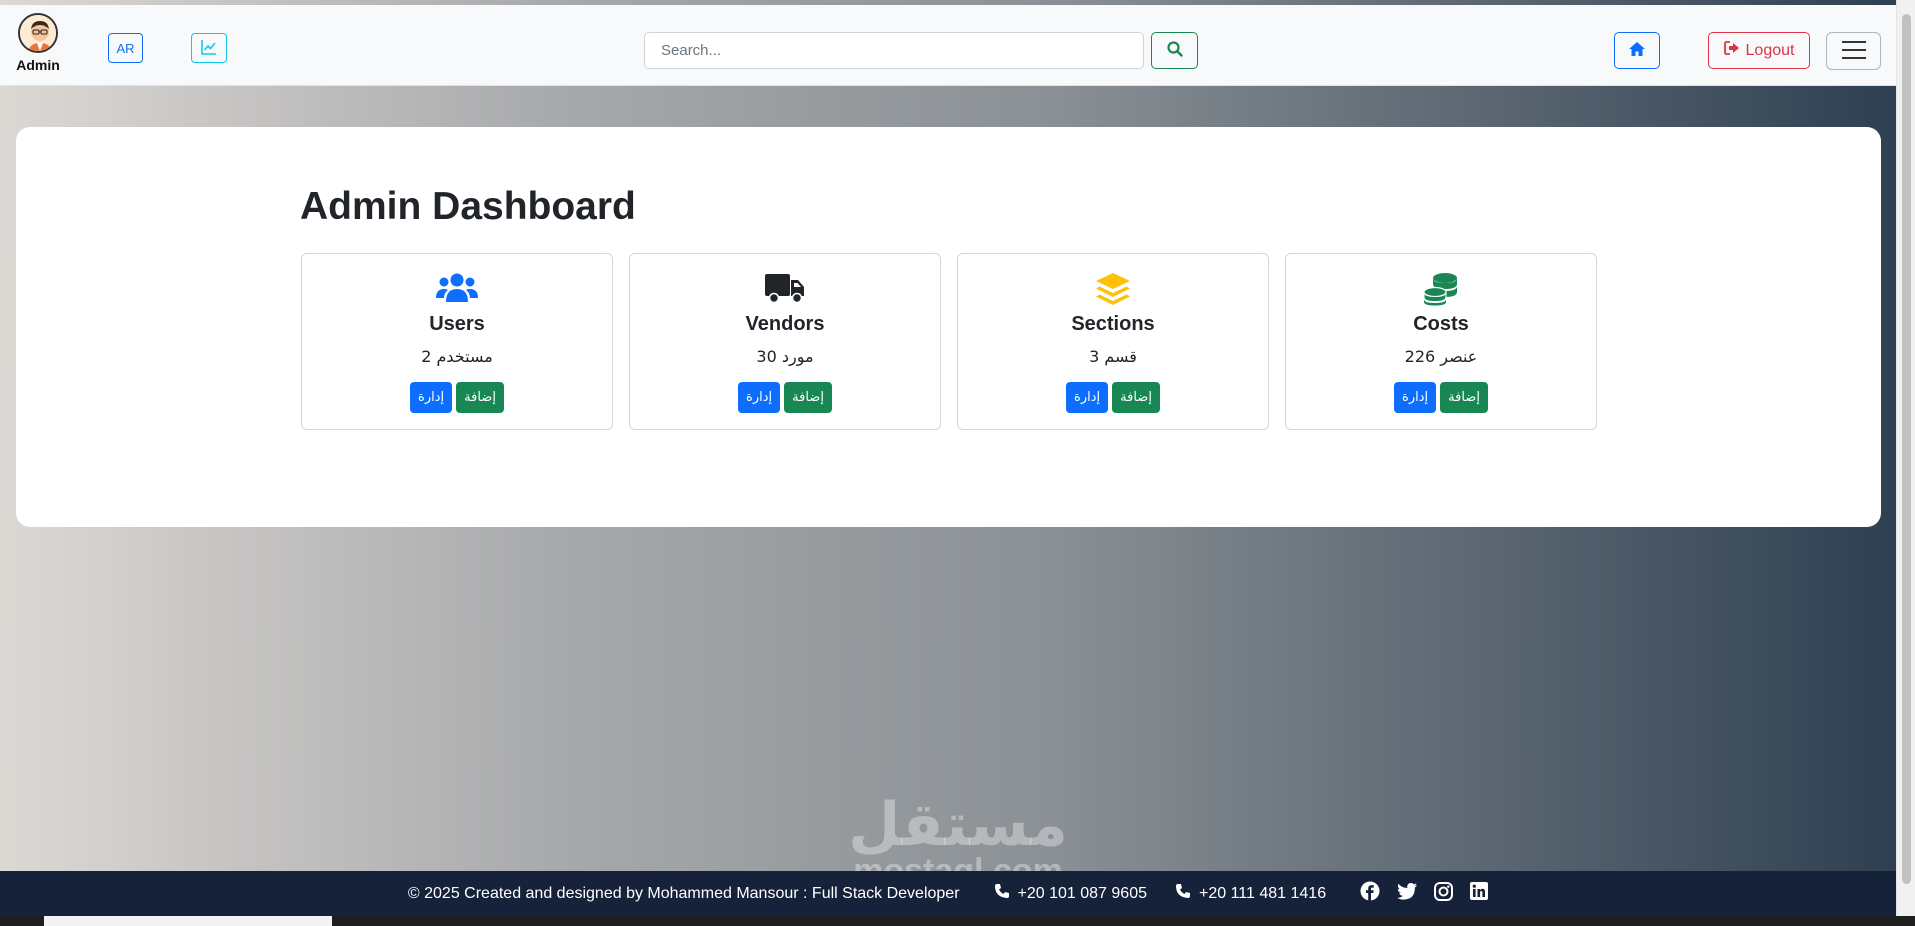 The width and height of the screenshot is (1915, 926). I want to click on phone-number: +20 111 481 1416, so click(1263, 893).